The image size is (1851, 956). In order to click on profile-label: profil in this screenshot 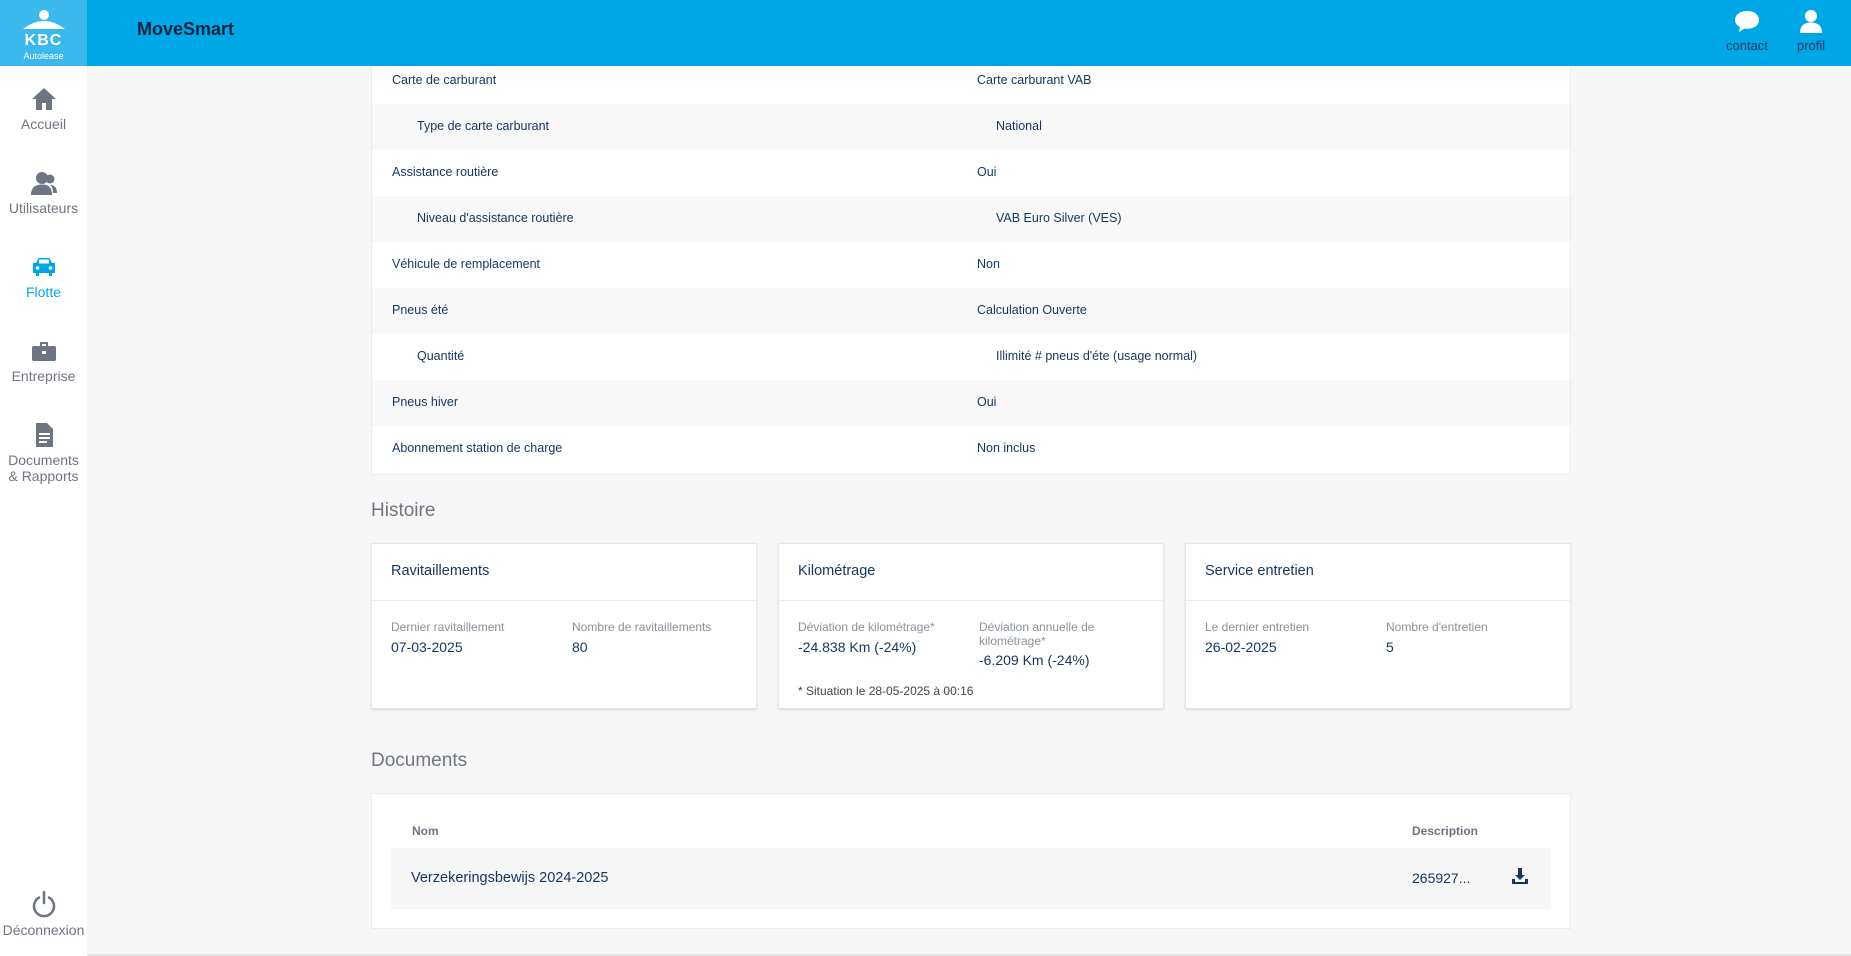, I will do `click(1811, 45)`.